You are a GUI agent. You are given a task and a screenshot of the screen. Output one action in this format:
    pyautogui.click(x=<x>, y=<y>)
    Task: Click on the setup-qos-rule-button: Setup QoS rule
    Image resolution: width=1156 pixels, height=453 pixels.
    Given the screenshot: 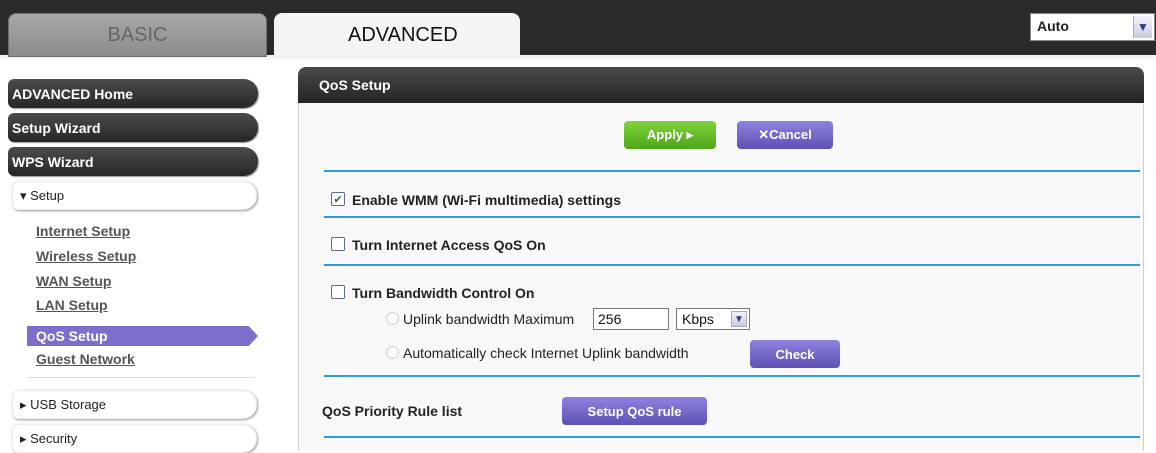 What is the action you would take?
    pyautogui.click(x=634, y=411)
    